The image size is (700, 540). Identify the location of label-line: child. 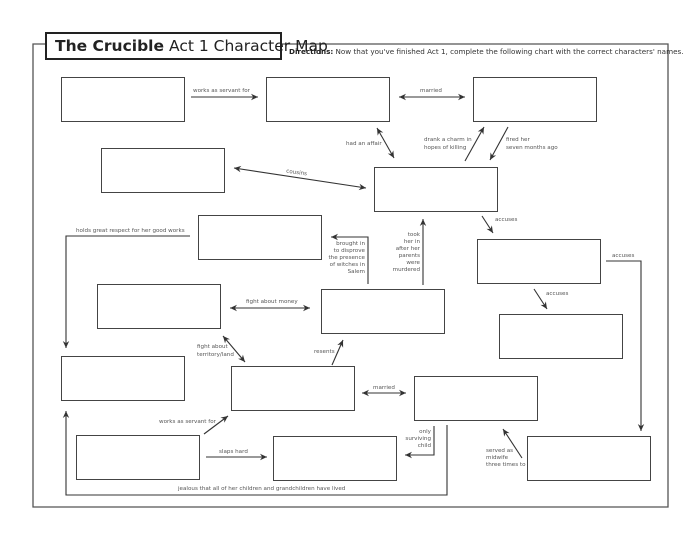
(424, 446).